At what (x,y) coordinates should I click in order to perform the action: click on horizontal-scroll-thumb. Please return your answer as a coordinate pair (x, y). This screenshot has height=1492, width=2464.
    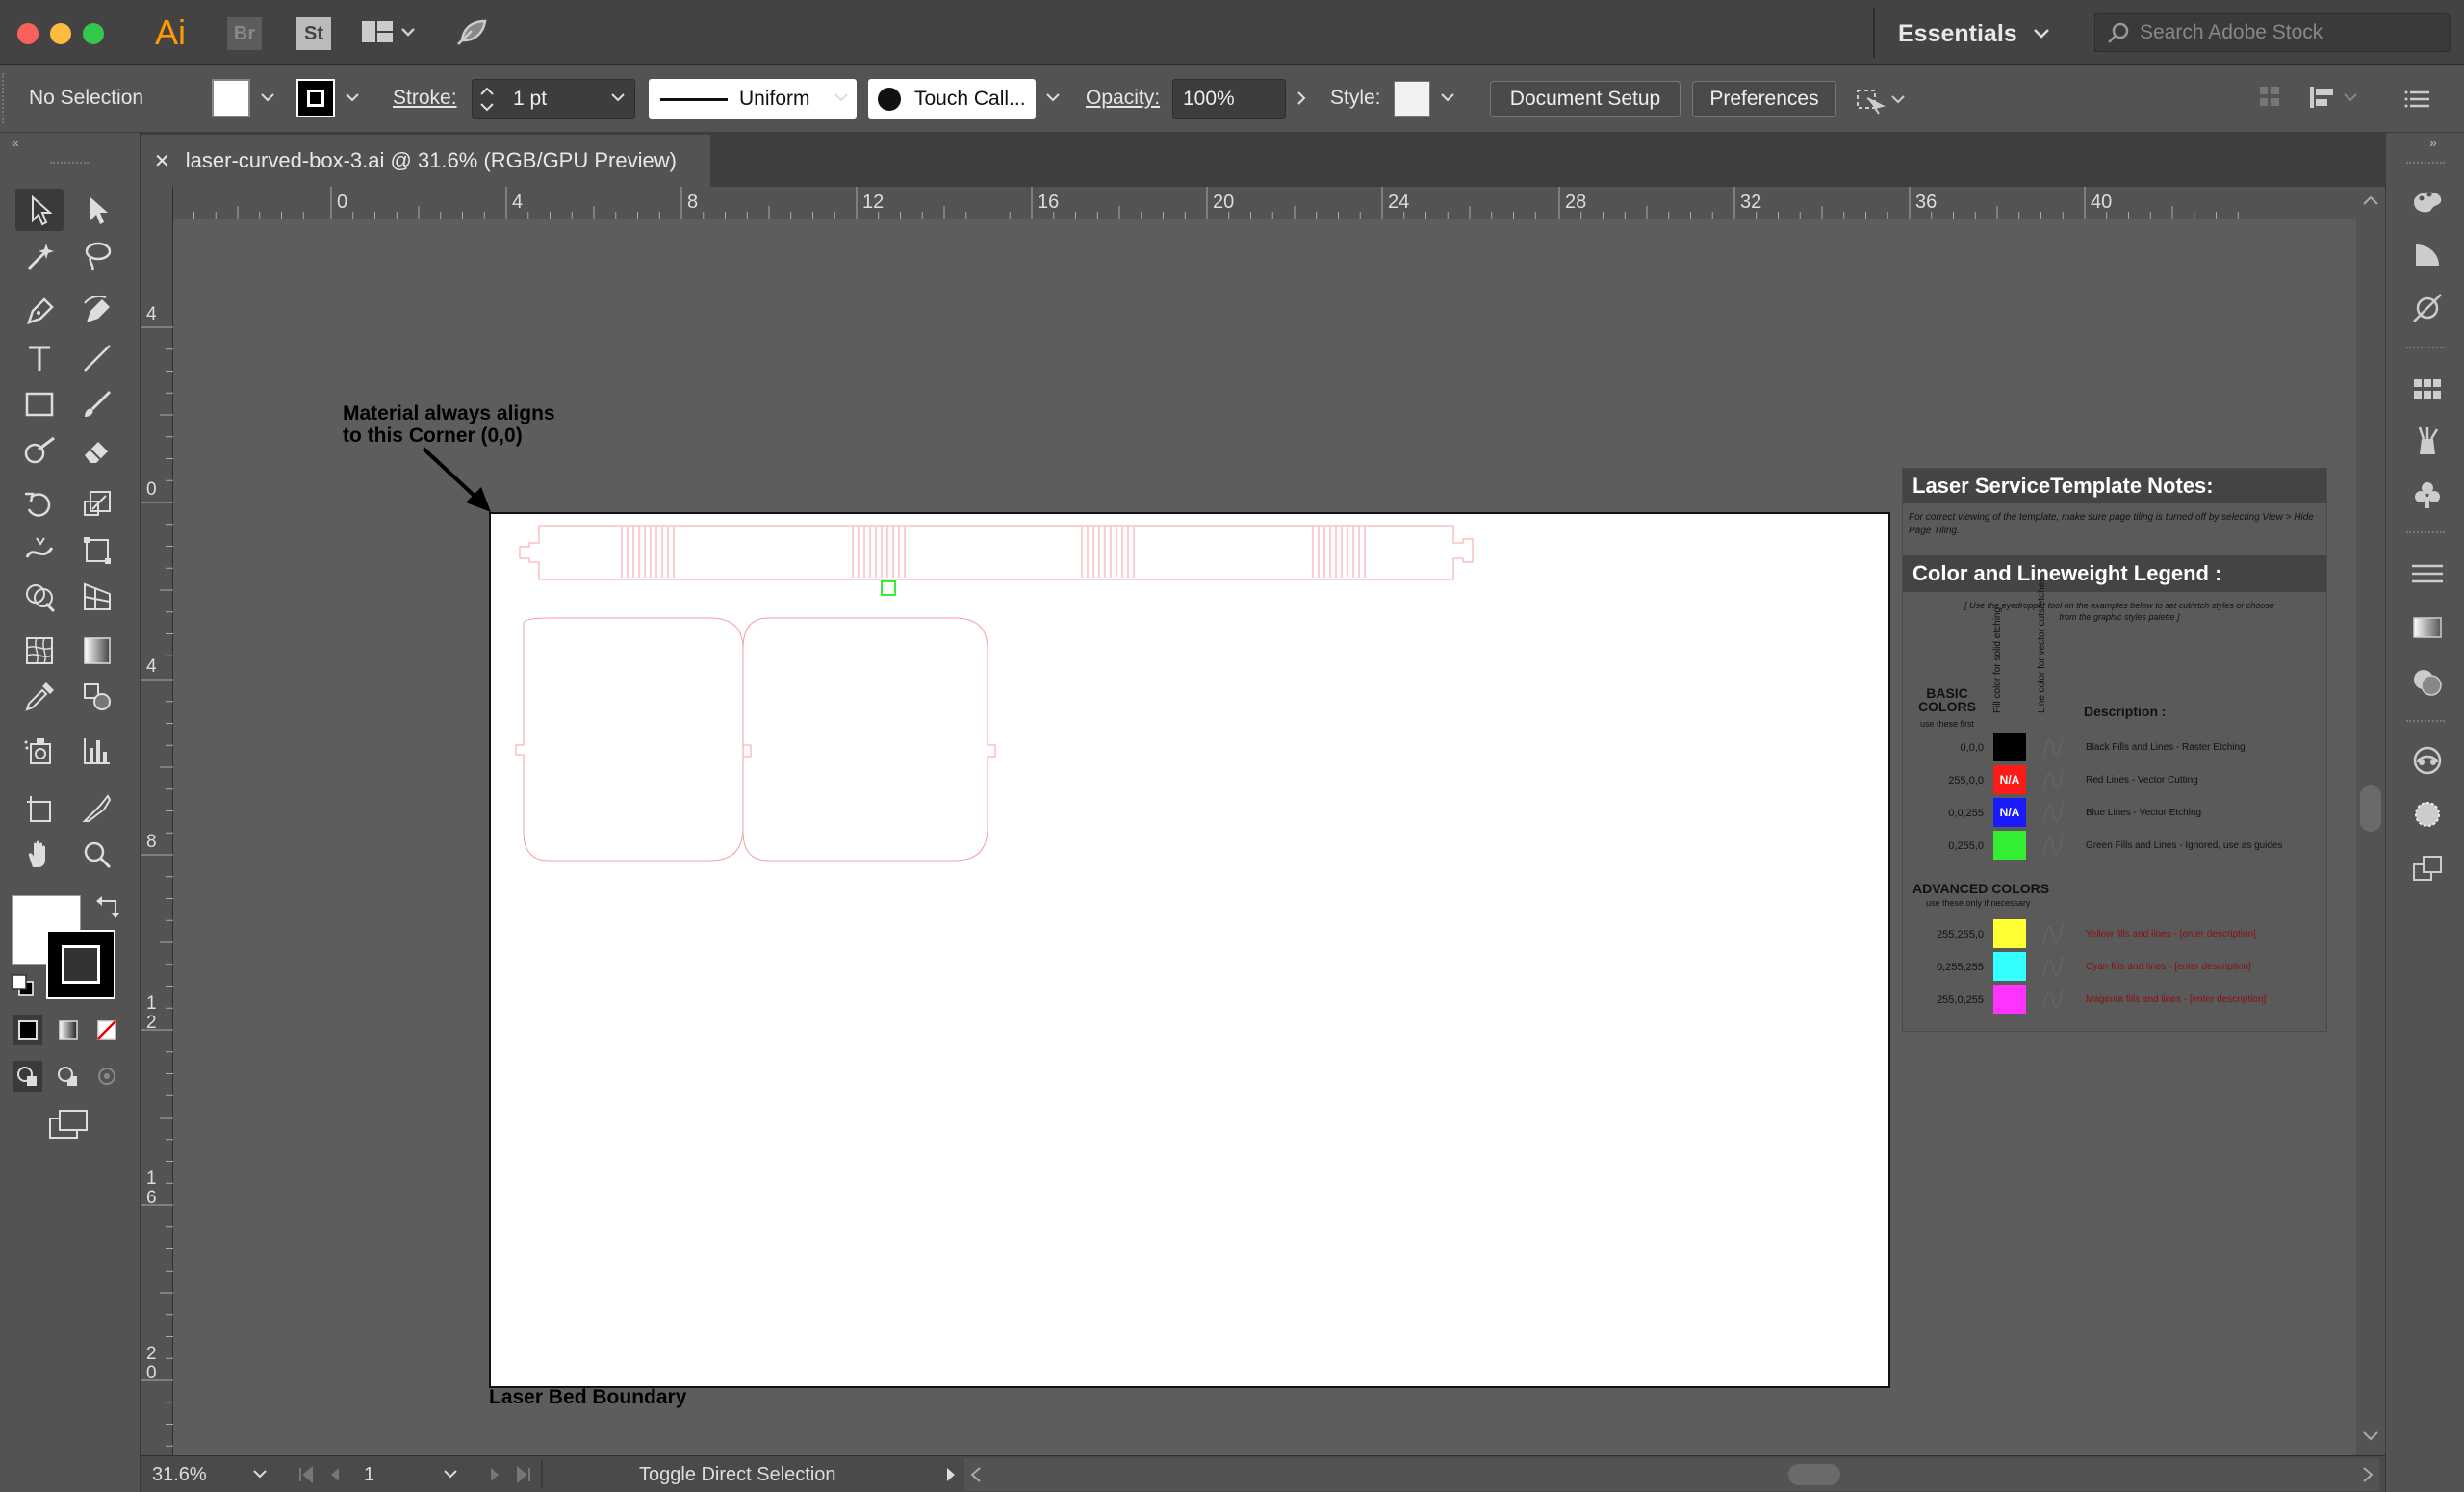
    Looking at the image, I should click on (1814, 1474).